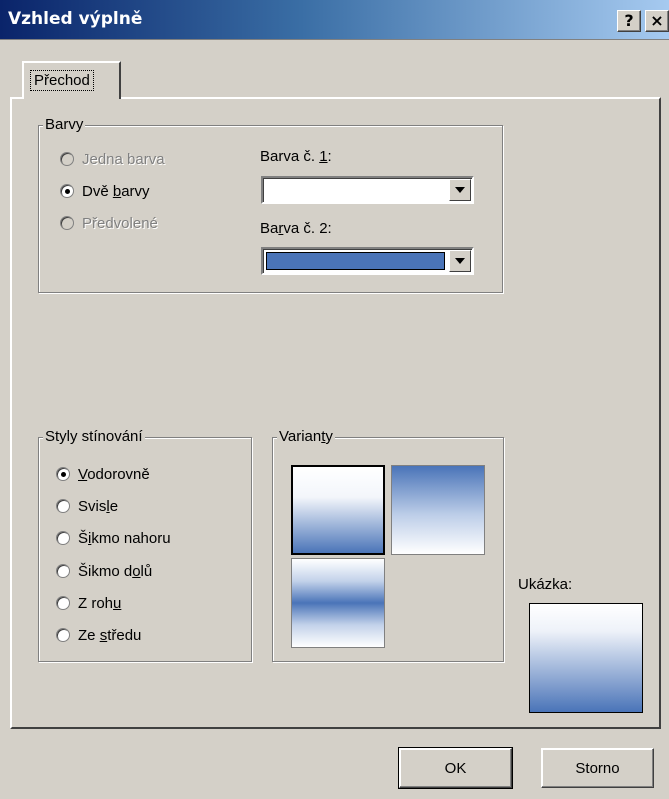 The width and height of the screenshot is (669, 799). I want to click on radio-diagonal-up: Šikmo nahoru, so click(113, 538).